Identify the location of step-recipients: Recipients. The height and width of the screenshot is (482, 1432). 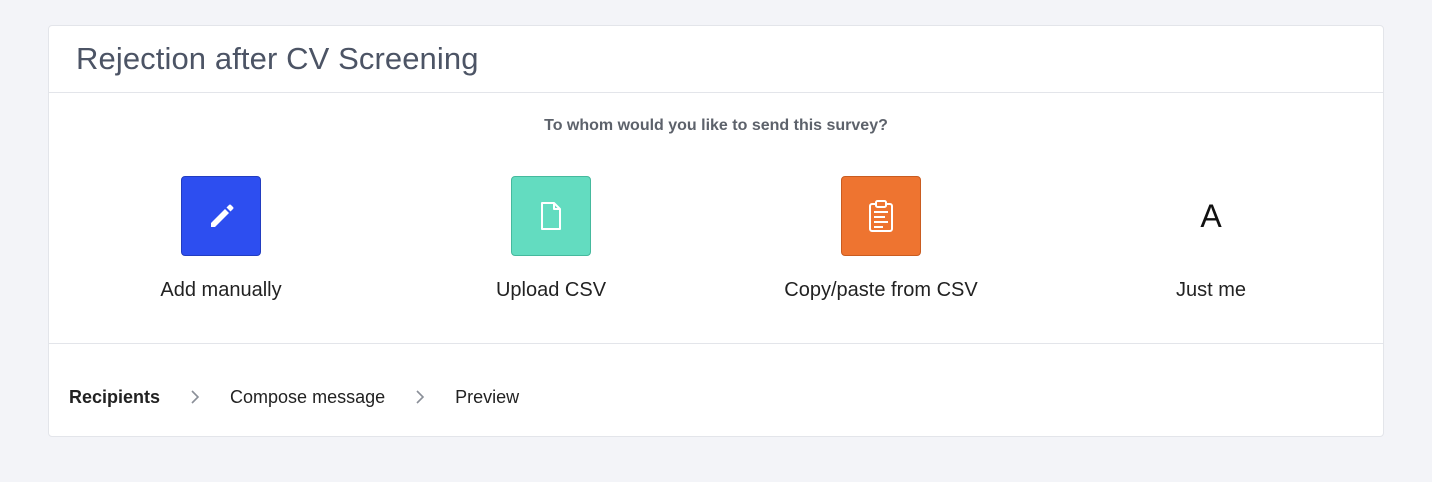
(114, 397).